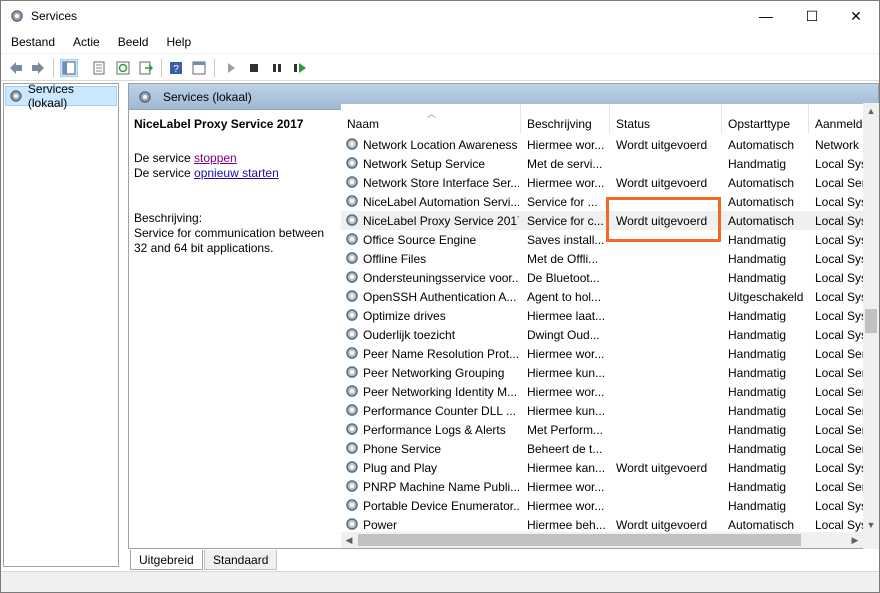  What do you see at coordinates (16, 68) in the screenshot?
I see `back-button` at bounding box center [16, 68].